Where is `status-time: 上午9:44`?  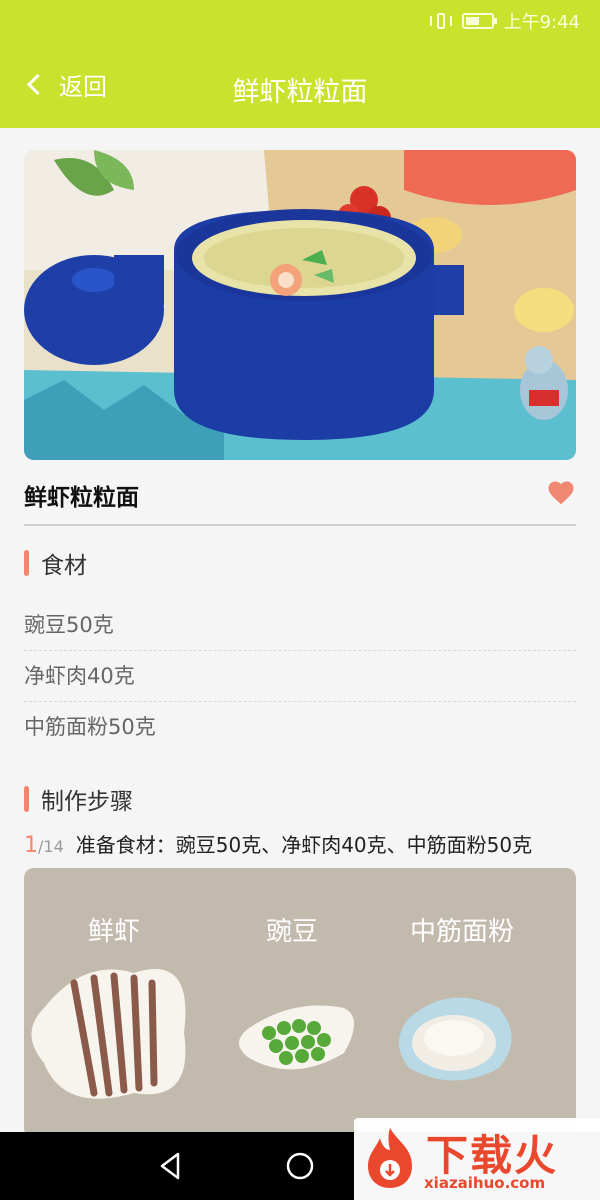
status-time: 上午9:44 is located at coordinates (541, 22).